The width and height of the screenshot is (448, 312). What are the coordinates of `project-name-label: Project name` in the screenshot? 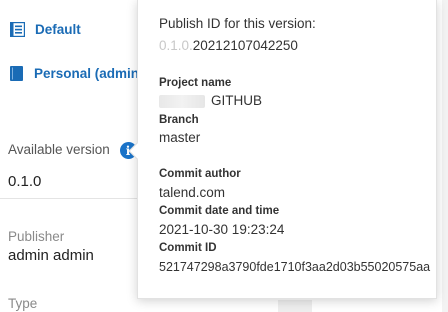 It's located at (195, 83).